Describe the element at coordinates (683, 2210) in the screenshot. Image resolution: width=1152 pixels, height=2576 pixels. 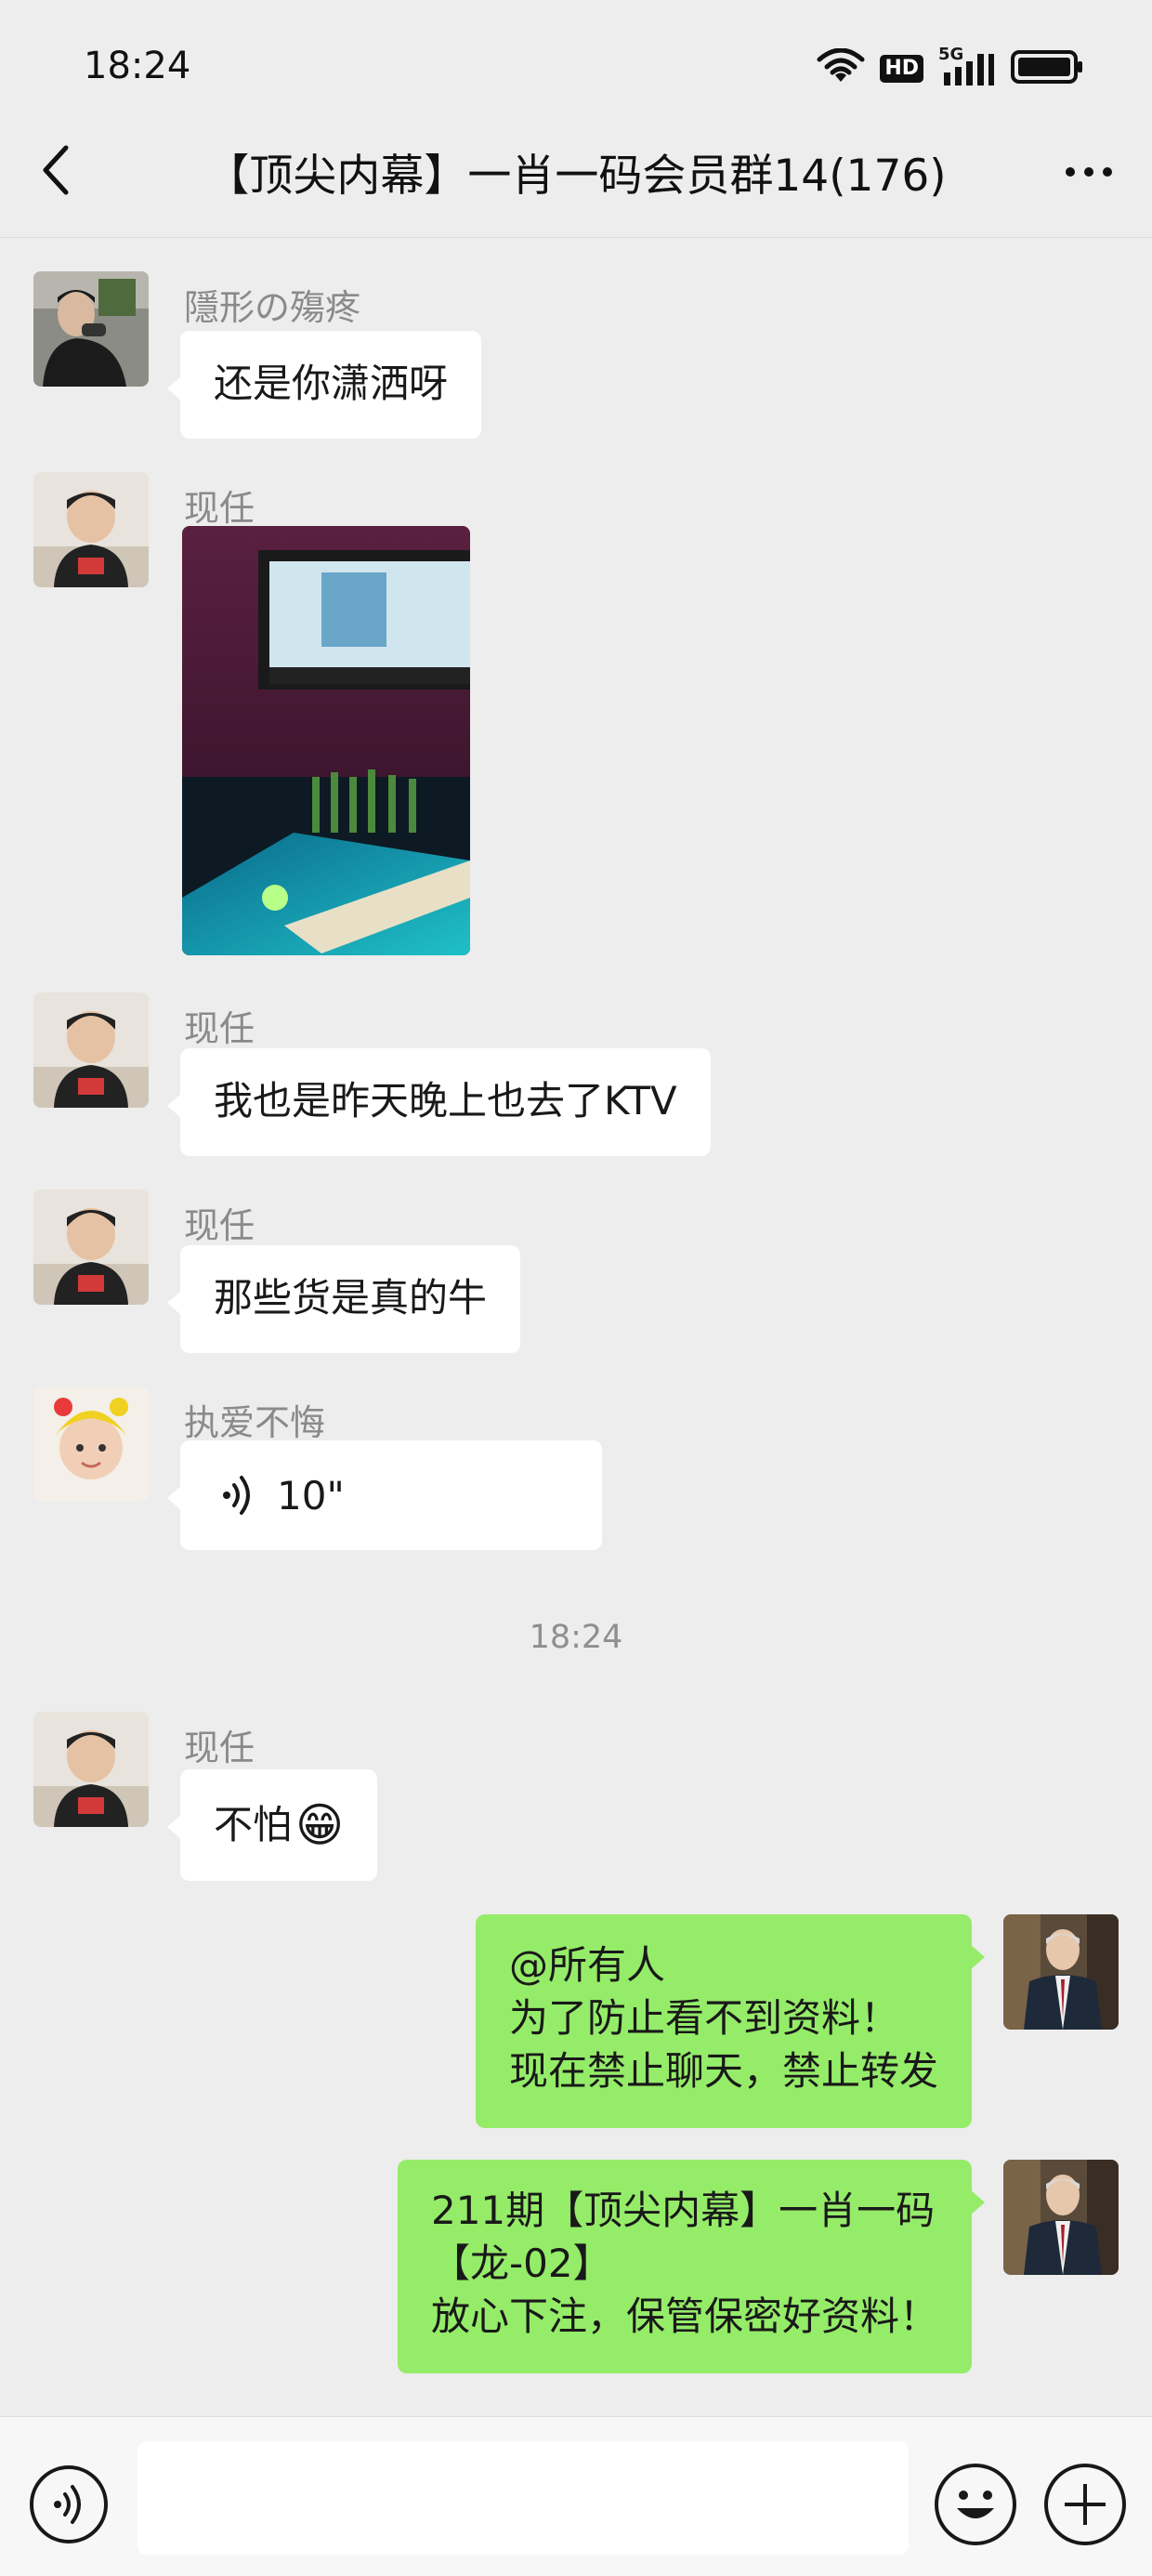
I see `message-line: 211期【顶尖内幕】一肖一码` at that location.